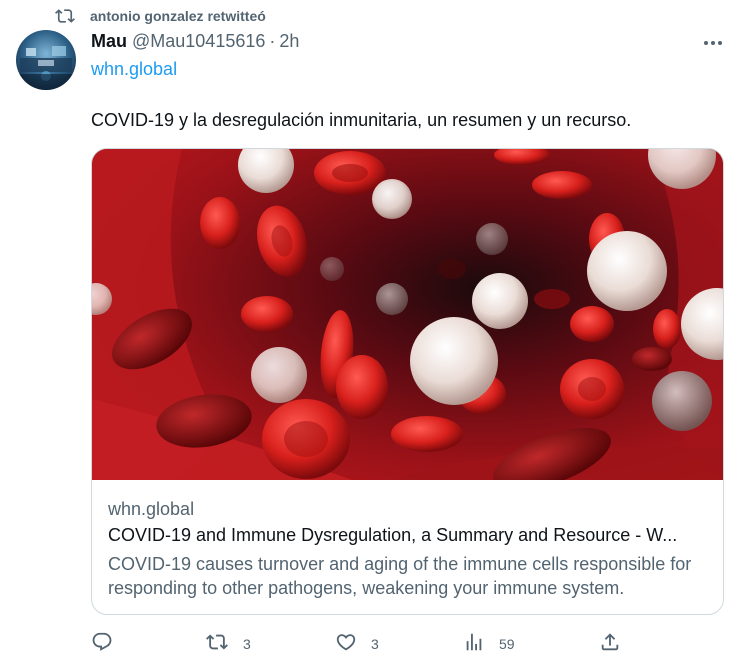 This screenshot has height=670, width=756. I want to click on reply-icon, so click(102, 644).